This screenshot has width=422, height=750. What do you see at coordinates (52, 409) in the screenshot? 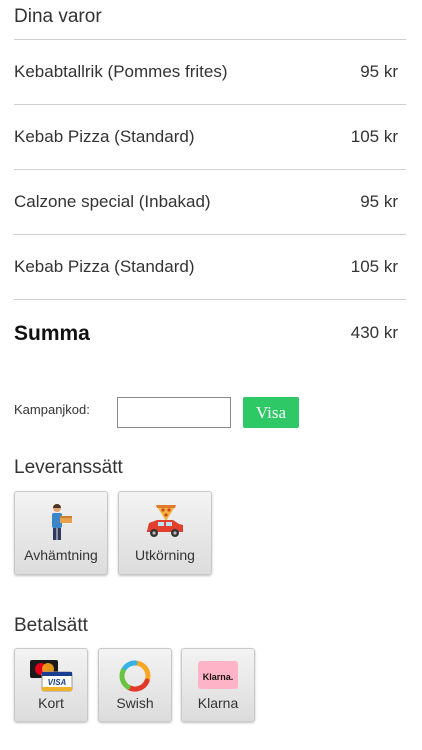
I see `promo-label: Kampanjkod:` at bounding box center [52, 409].